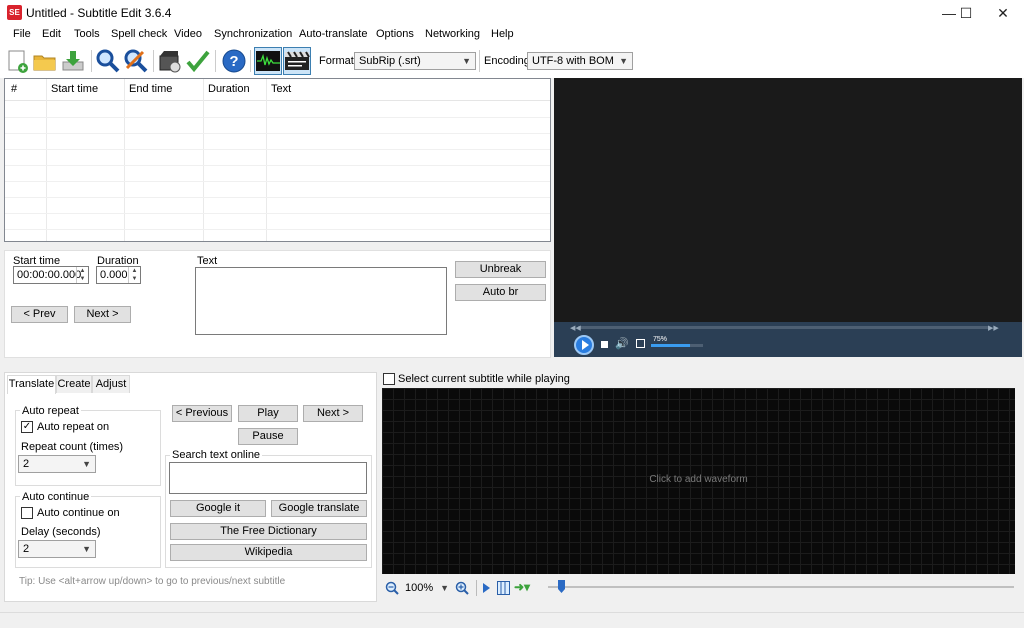 This screenshot has width=1024, height=628. Describe the element at coordinates (966, 13) in the screenshot. I see `maximize-button: ☐` at that location.